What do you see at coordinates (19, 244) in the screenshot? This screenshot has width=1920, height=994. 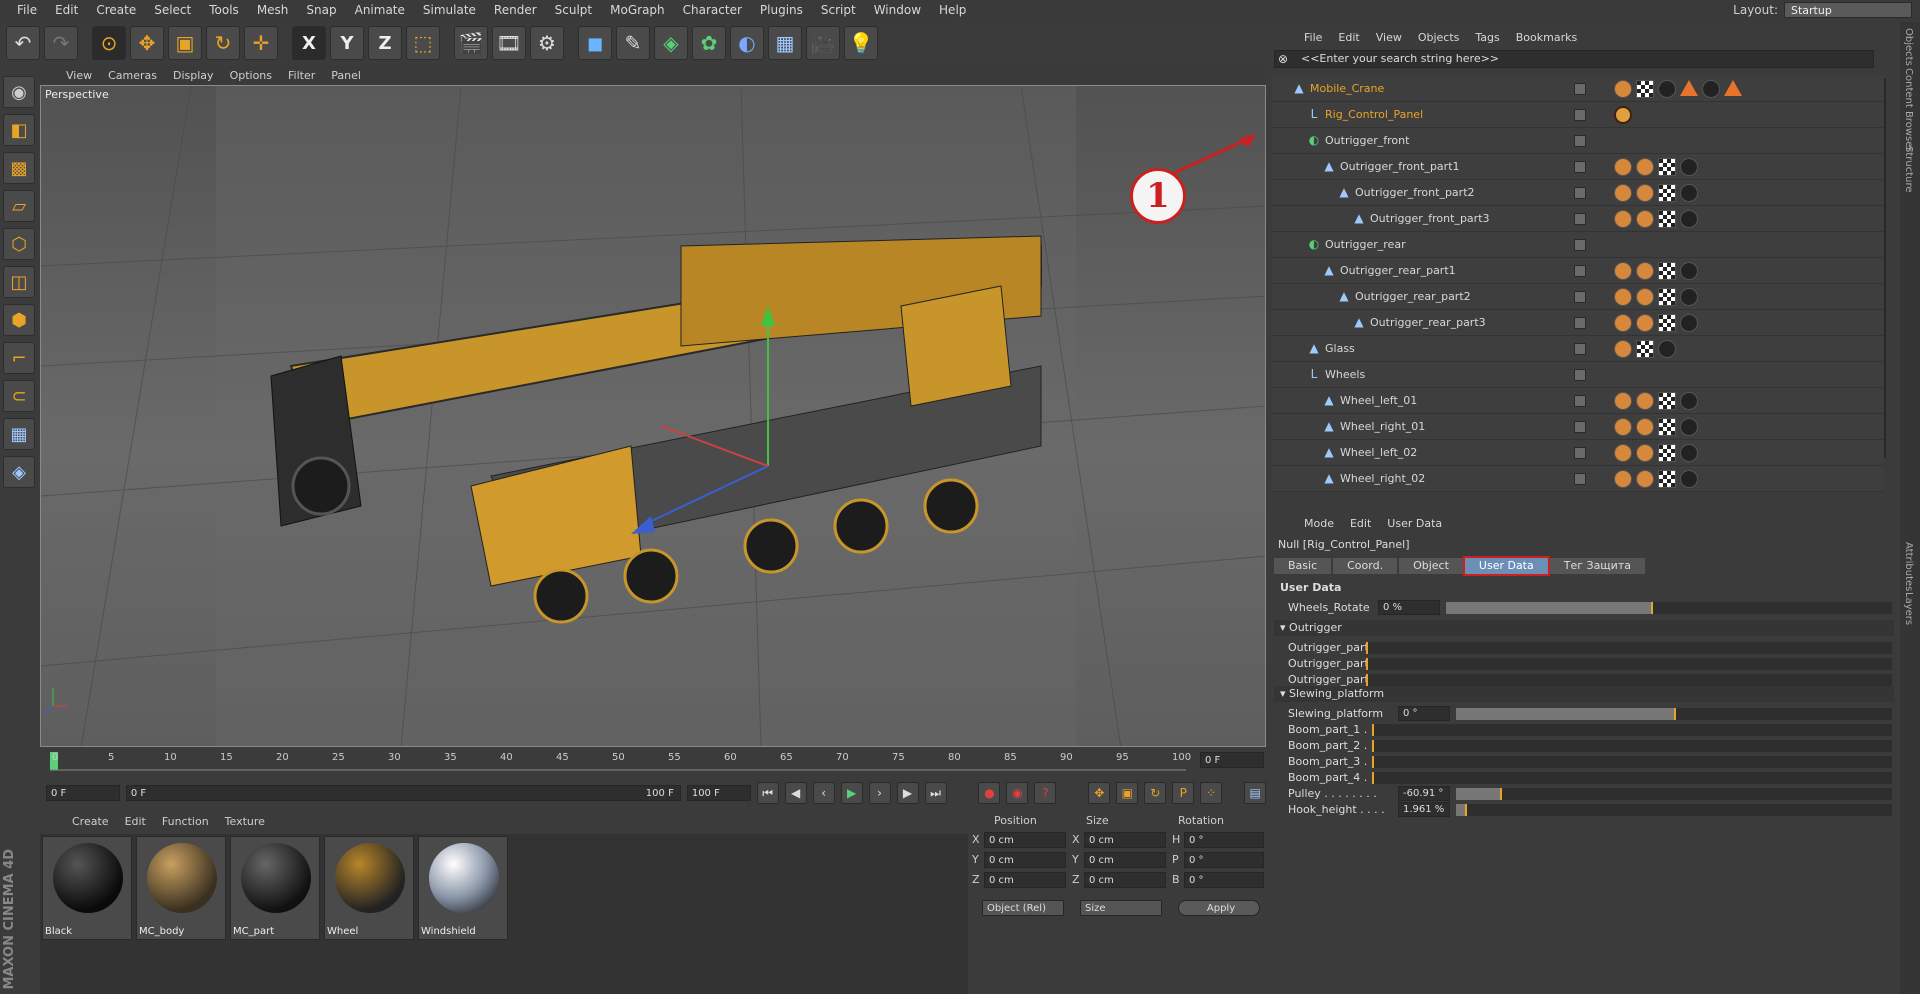 I see `points-mode-icon: ⬡` at bounding box center [19, 244].